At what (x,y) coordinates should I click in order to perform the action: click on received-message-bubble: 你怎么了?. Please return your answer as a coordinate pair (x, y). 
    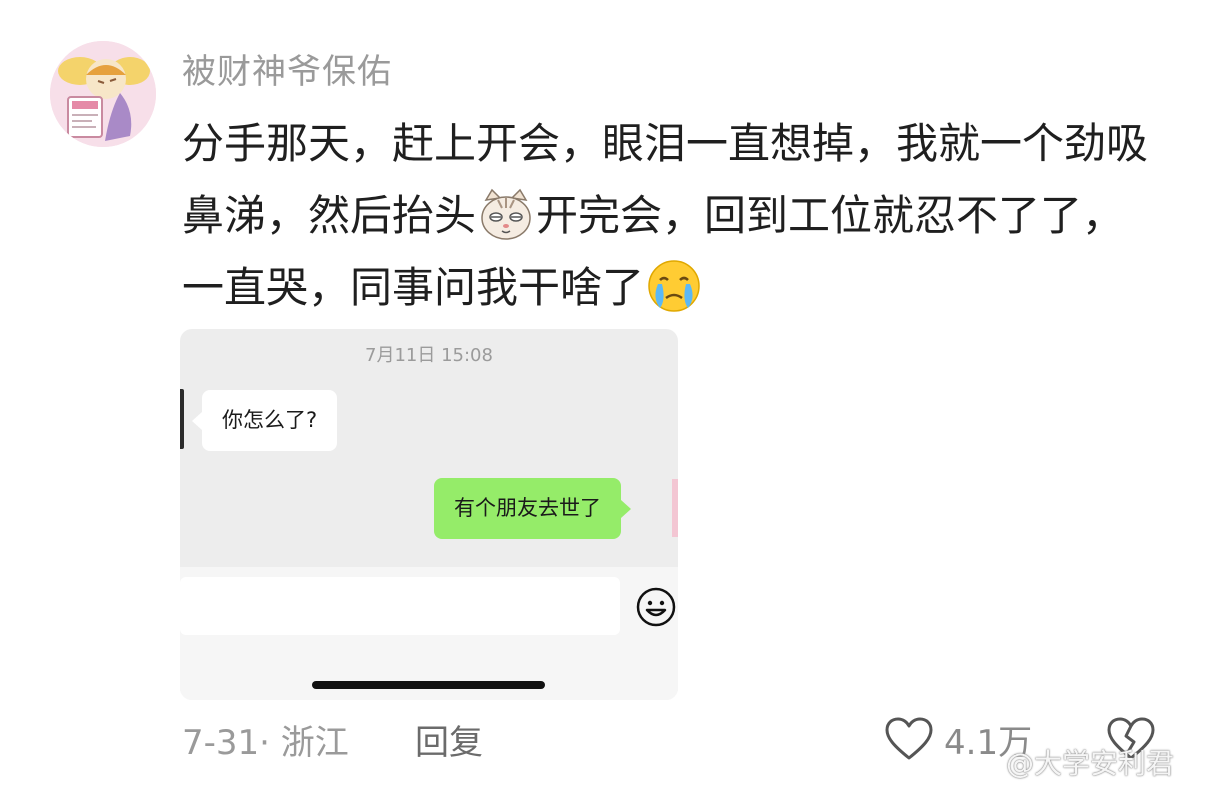
    Looking at the image, I should click on (264, 420).